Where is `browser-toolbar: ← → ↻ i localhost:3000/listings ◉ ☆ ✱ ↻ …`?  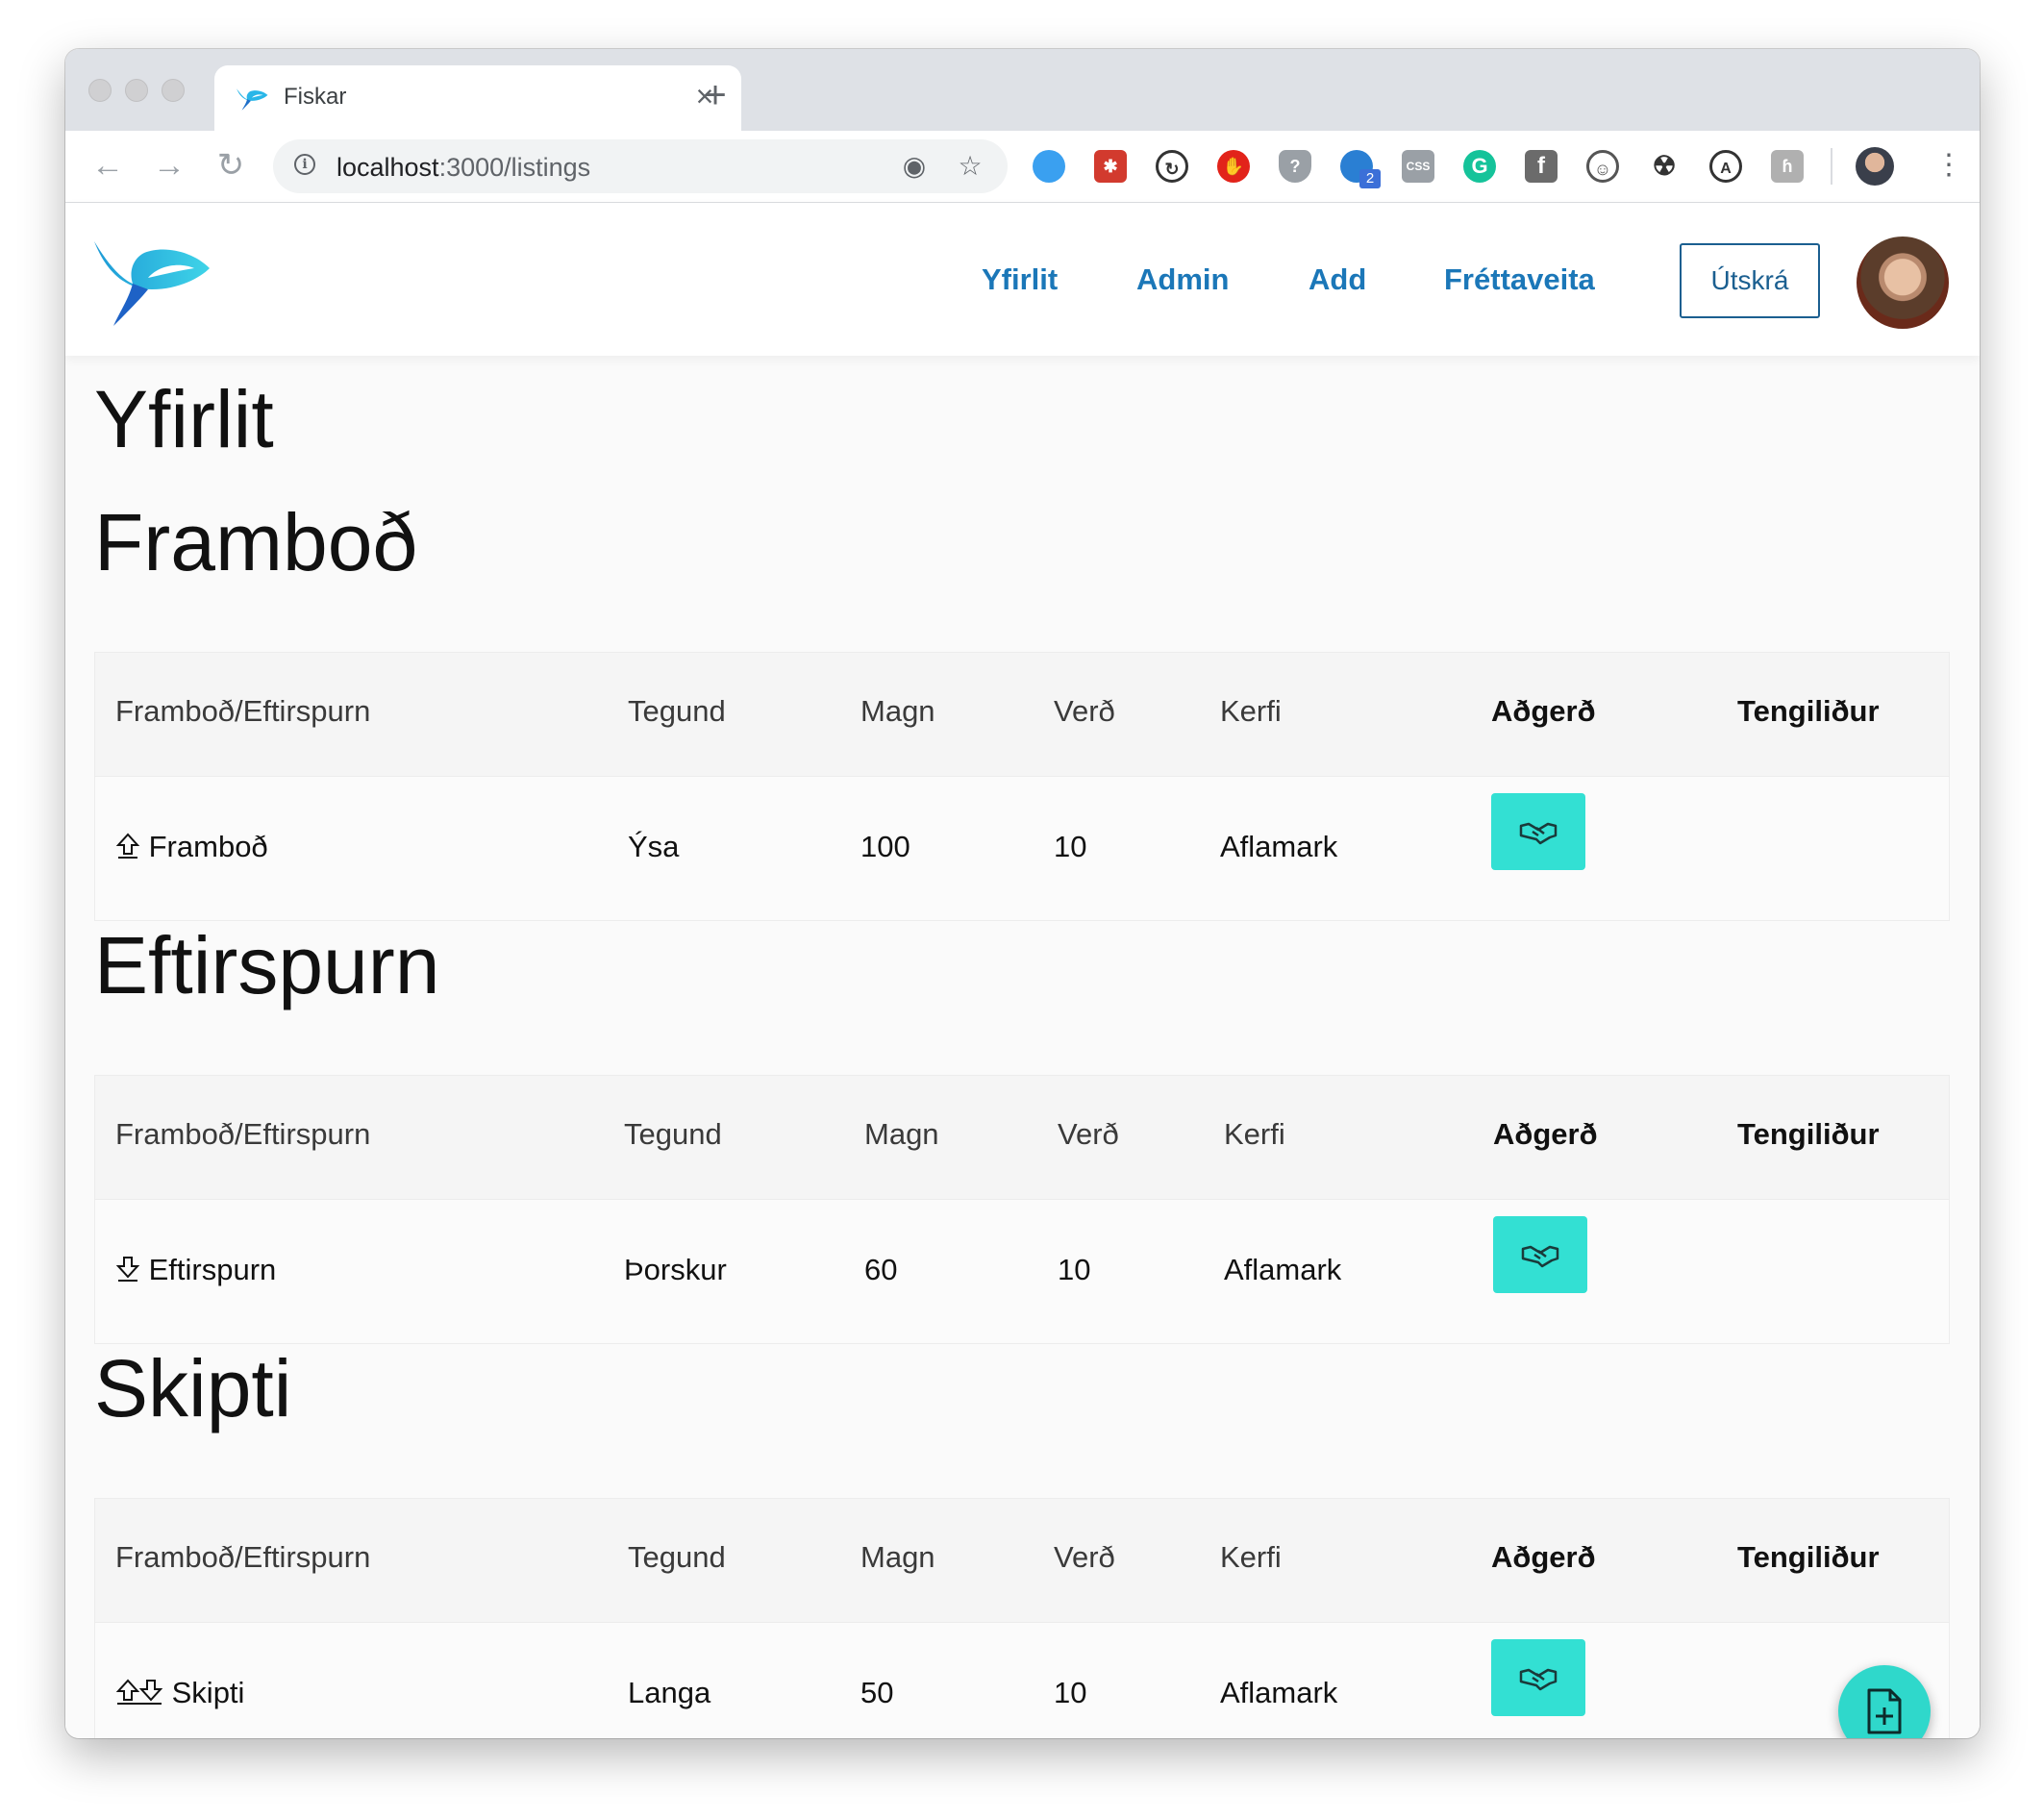 browser-toolbar: ← → ↻ i localhost:3000/listings ◉ ☆ ✱ ↻ … is located at coordinates (1022, 167).